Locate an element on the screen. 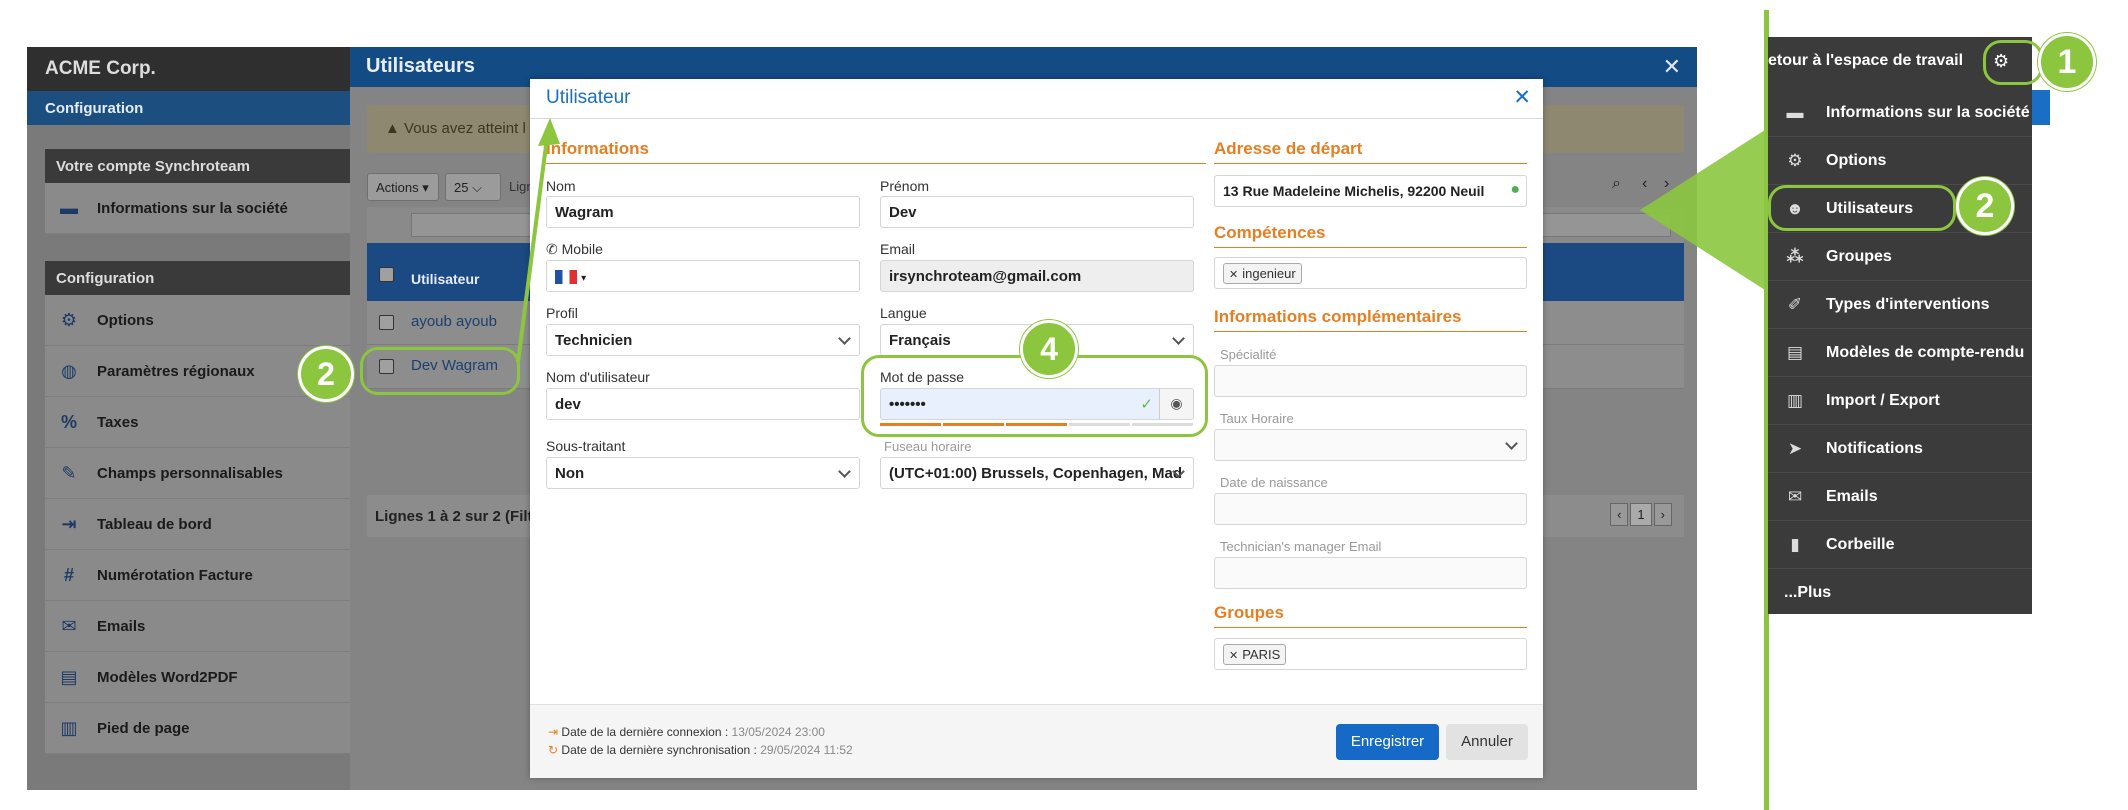 This screenshot has height=810, width=2128. arrow-line is located at coordinates (533, 246).